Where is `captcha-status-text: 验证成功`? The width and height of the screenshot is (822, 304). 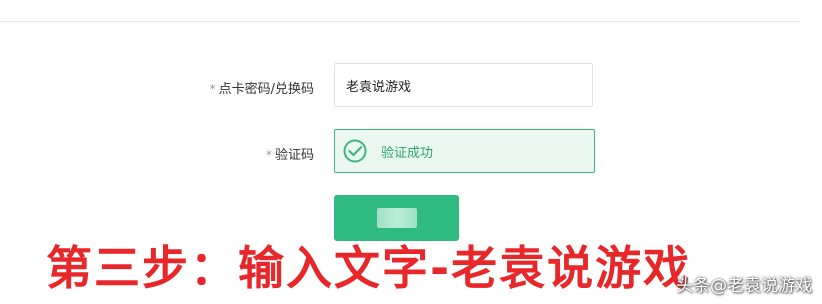 captcha-status-text: 验证成功 is located at coordinates (407, 153).